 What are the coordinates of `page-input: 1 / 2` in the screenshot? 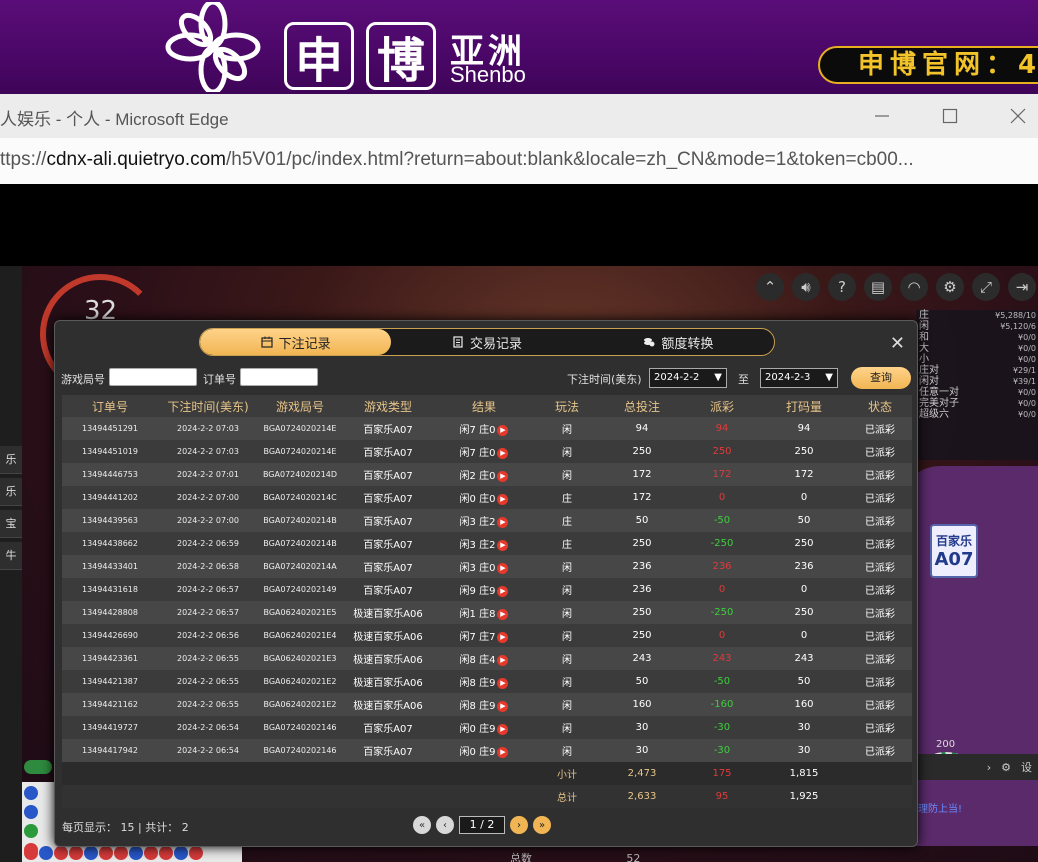 It's located at (482, 825).